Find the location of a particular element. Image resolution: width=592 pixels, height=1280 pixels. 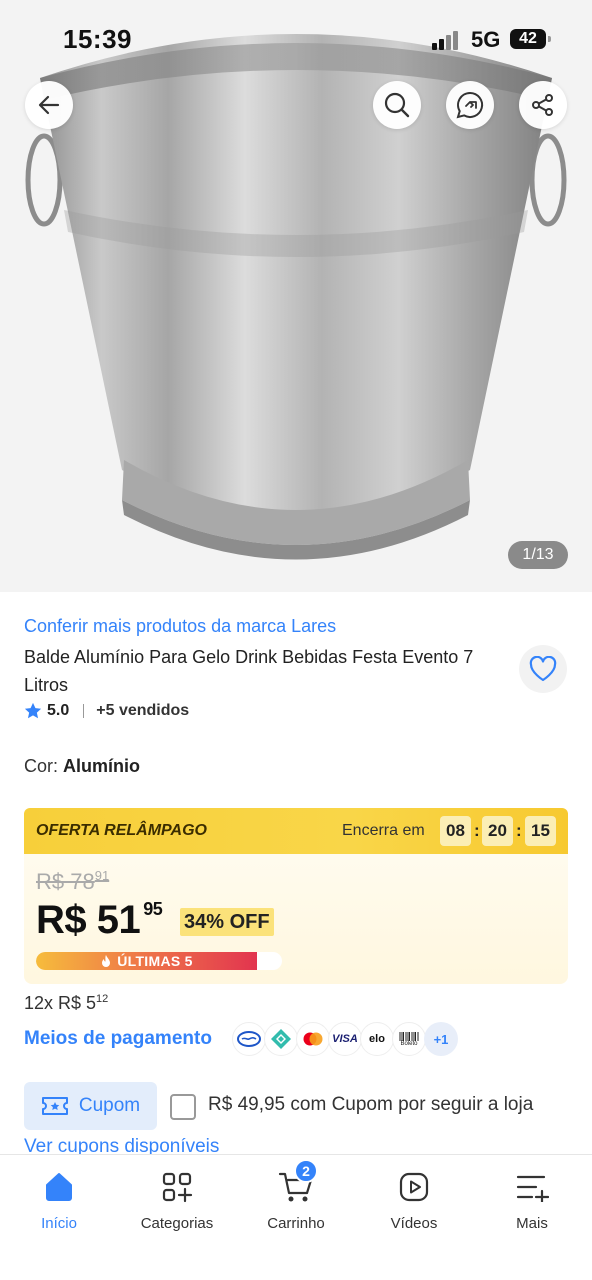

nav-item-home: Início is located at coordinates (59, 1200).